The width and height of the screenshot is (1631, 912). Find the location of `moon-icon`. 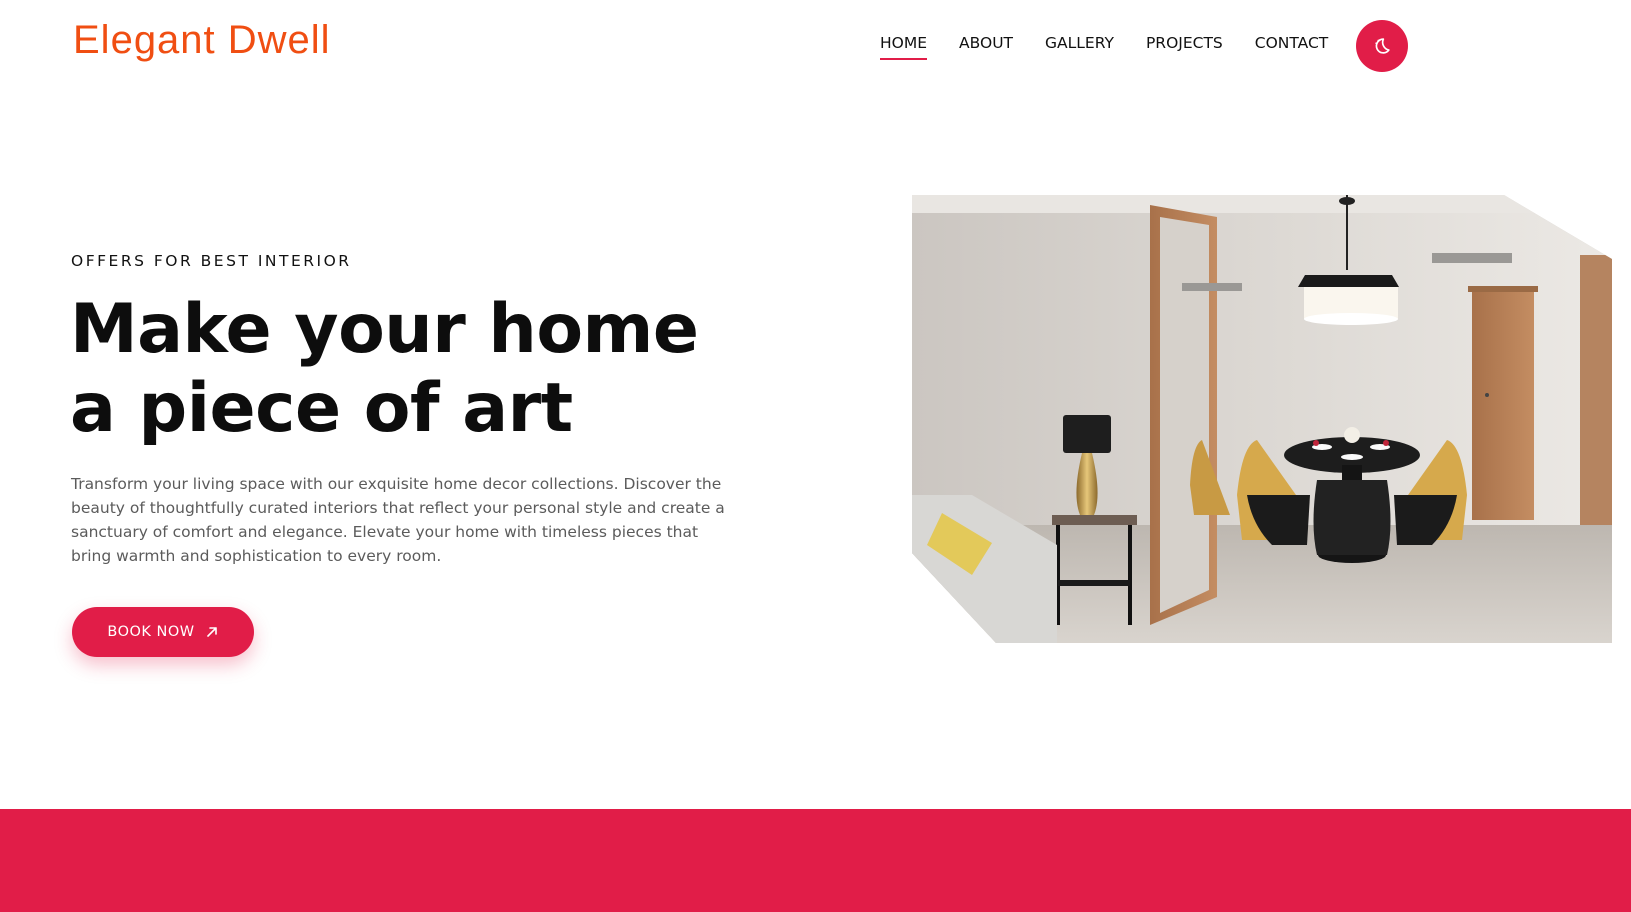

moon-icon is located at coordinates (1382, 46).